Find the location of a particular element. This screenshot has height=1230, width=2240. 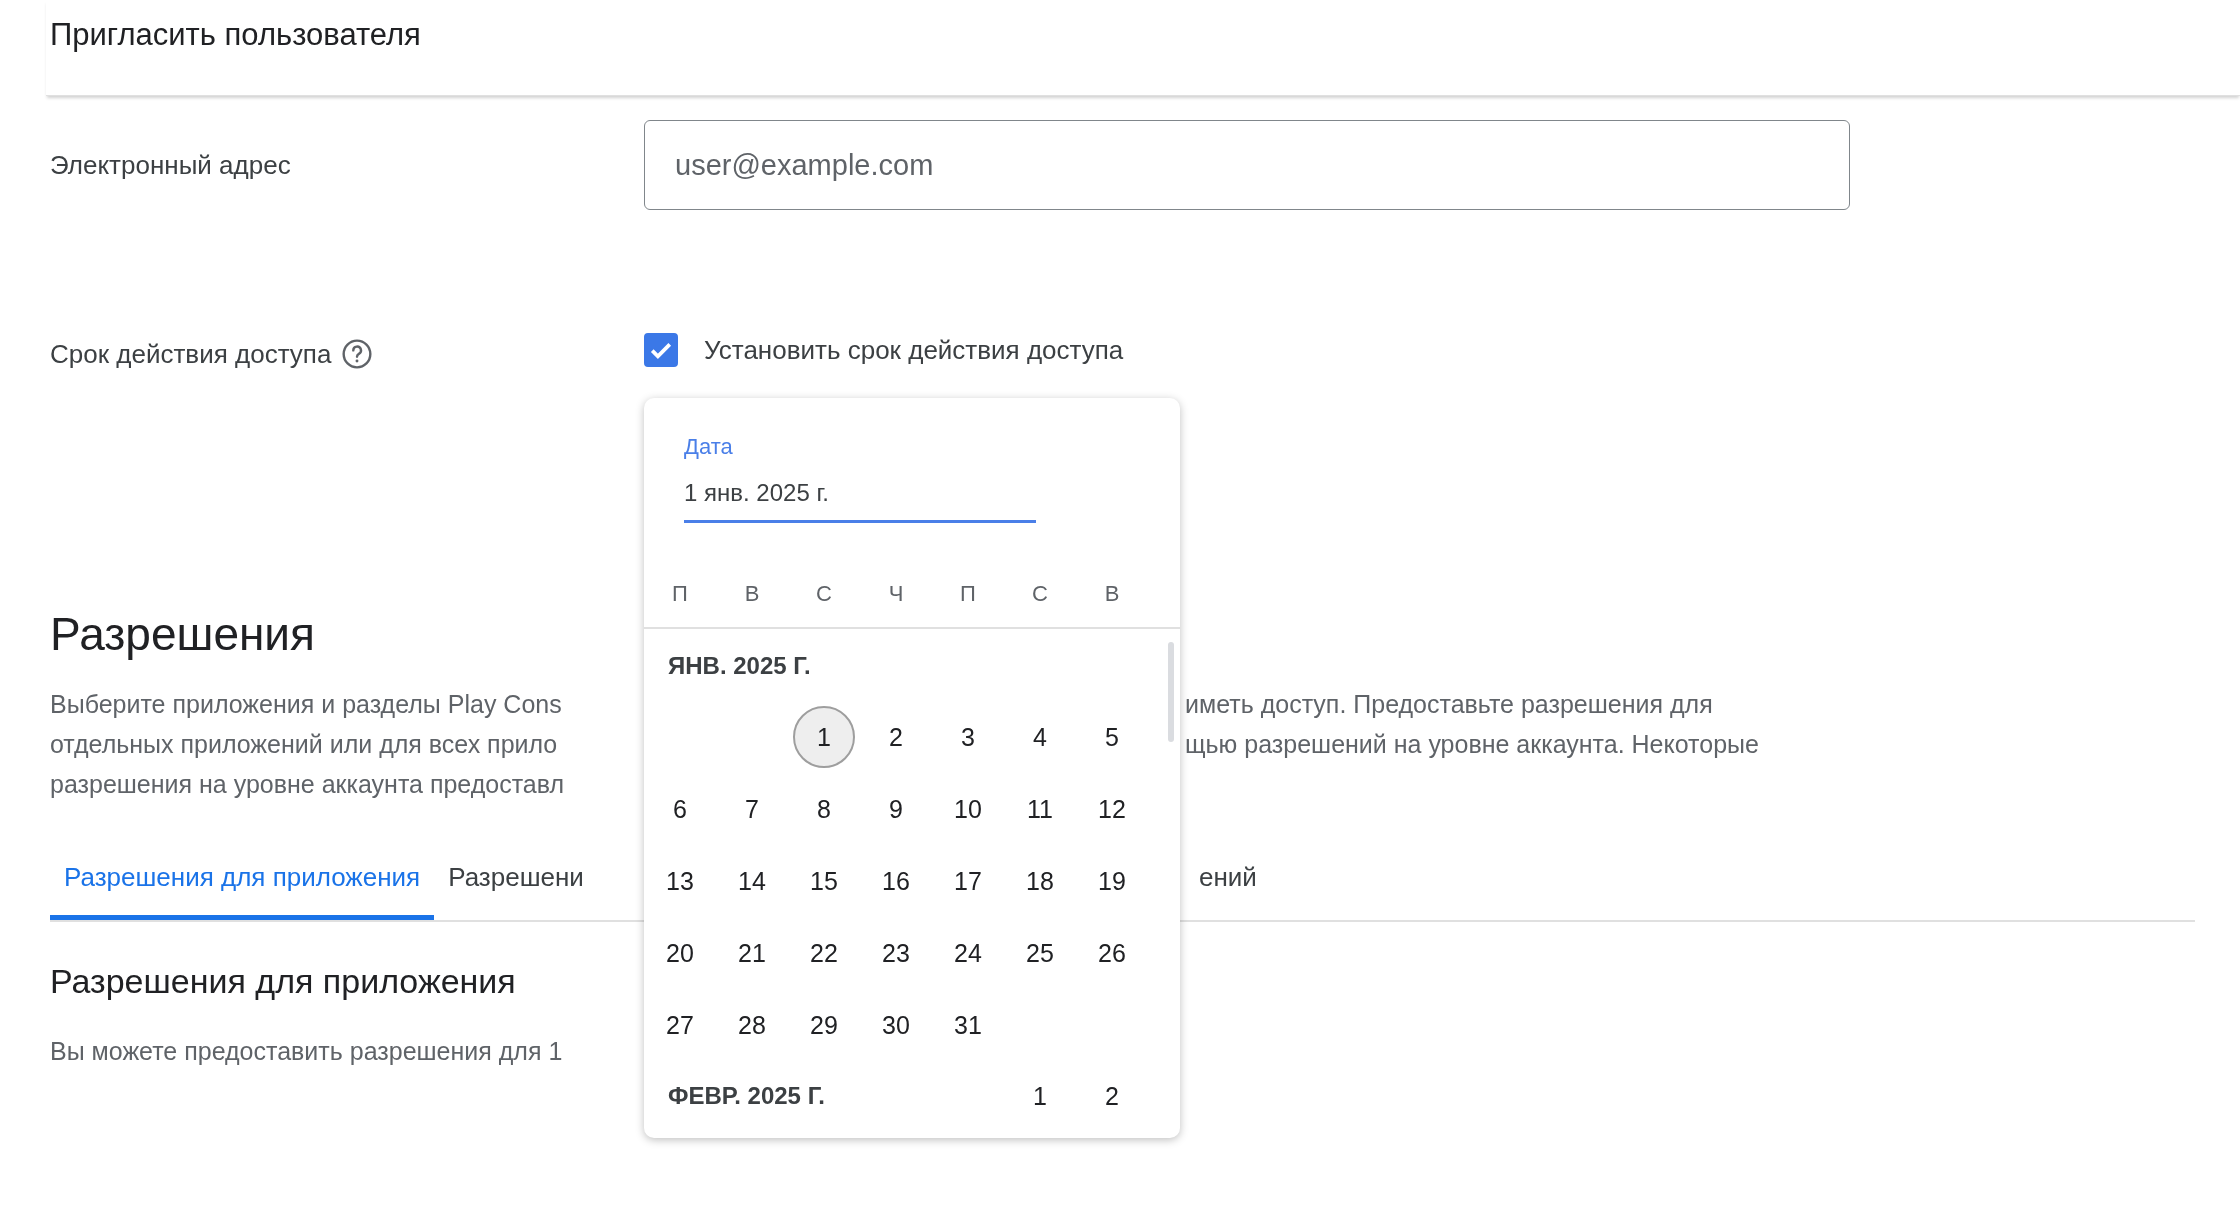

month-title: ЯНВ. 2025 Г. is located at coordinates (739, 666).